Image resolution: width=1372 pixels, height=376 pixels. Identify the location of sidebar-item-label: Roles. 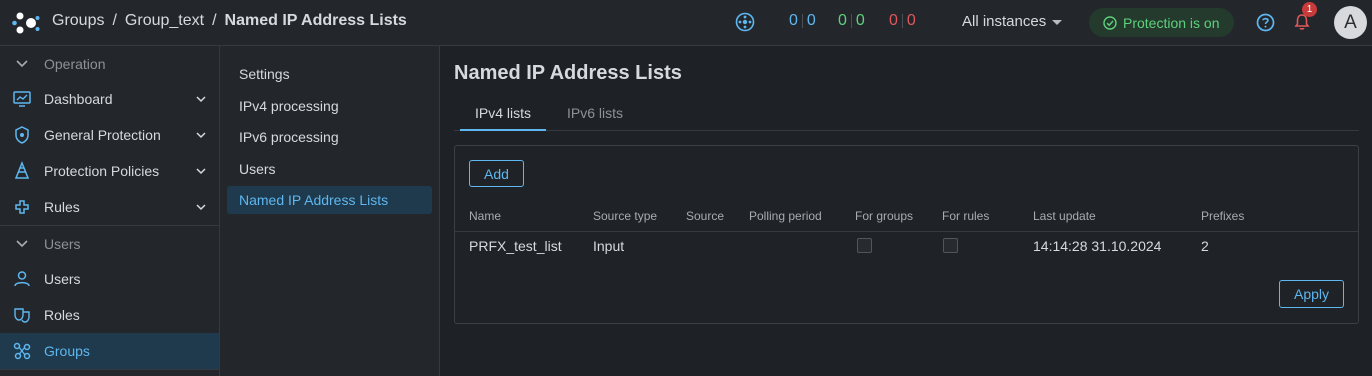
(62, 315).